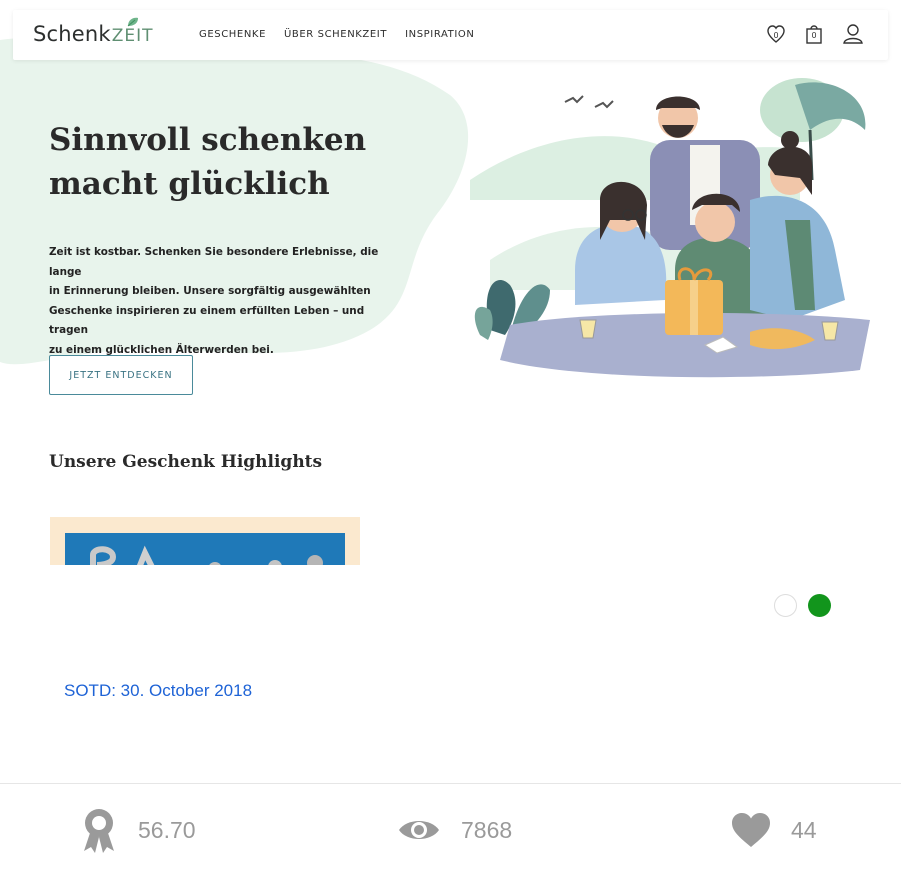  I want to click on highlights-heading: Unsere Geschenk Highlights, so click(186, 462).